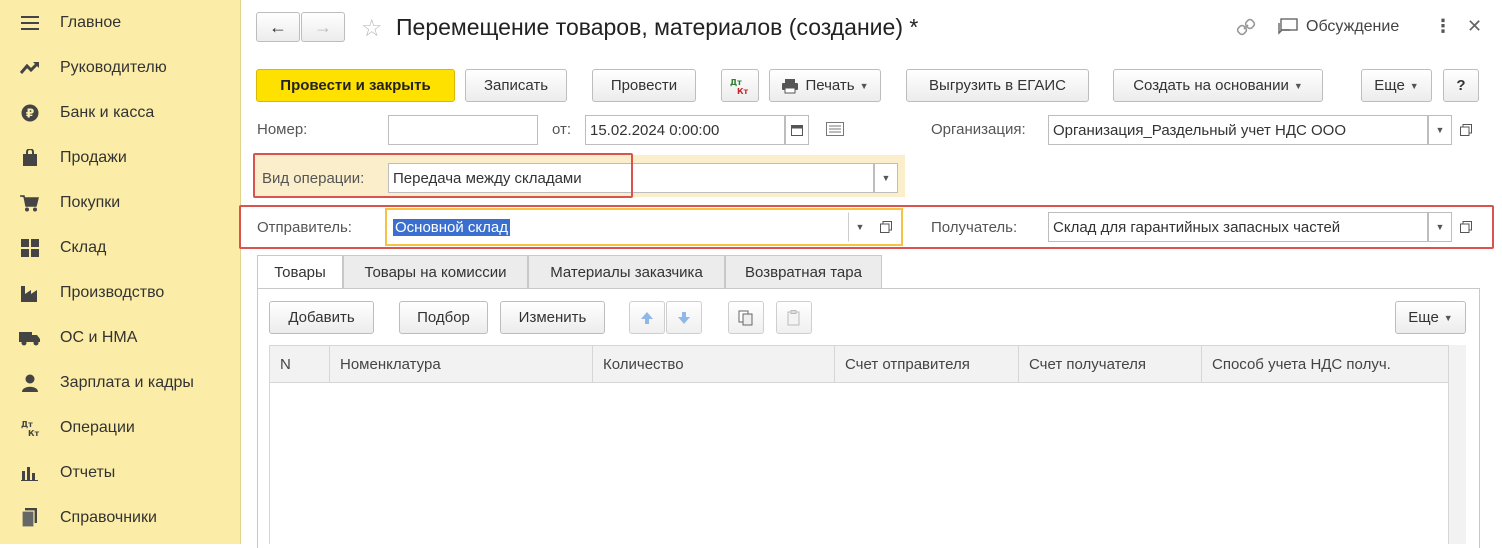 The width and height of the screenshot is (1502, 548). I want to click on sidebar-item-fixed-assets: ОС и НМА, so click(120, 337).